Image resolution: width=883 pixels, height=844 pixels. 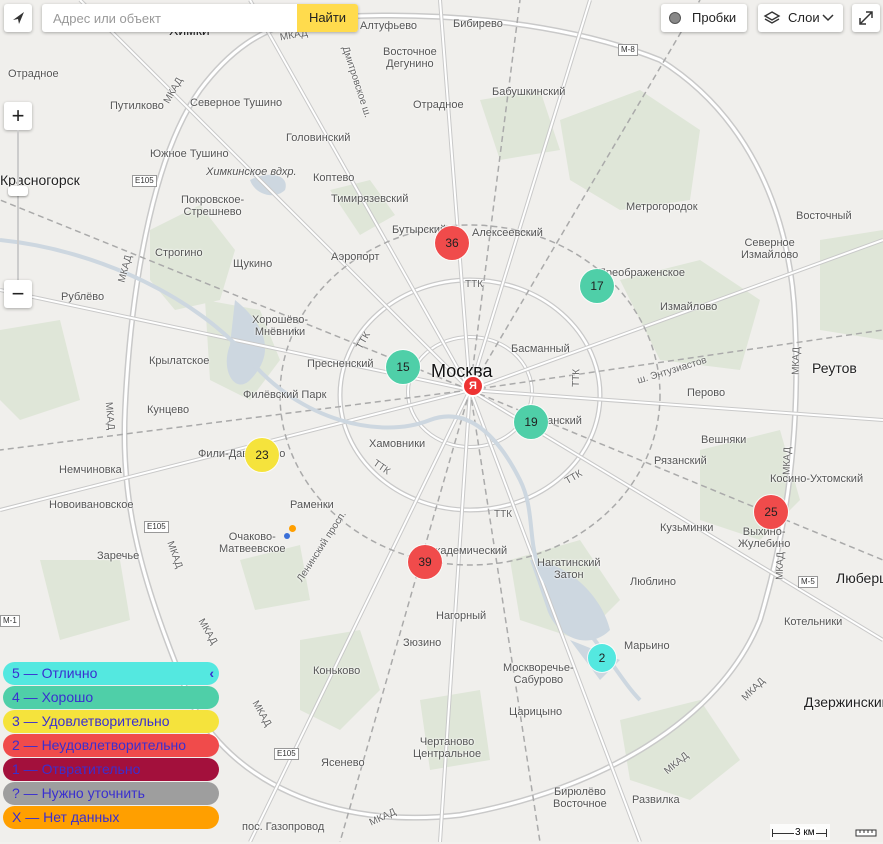 What do you see at coordinates (78, 793) in the screenshot?
I see `legend-label: ? — Нужно уточнить` at bounding box center [78, 793].